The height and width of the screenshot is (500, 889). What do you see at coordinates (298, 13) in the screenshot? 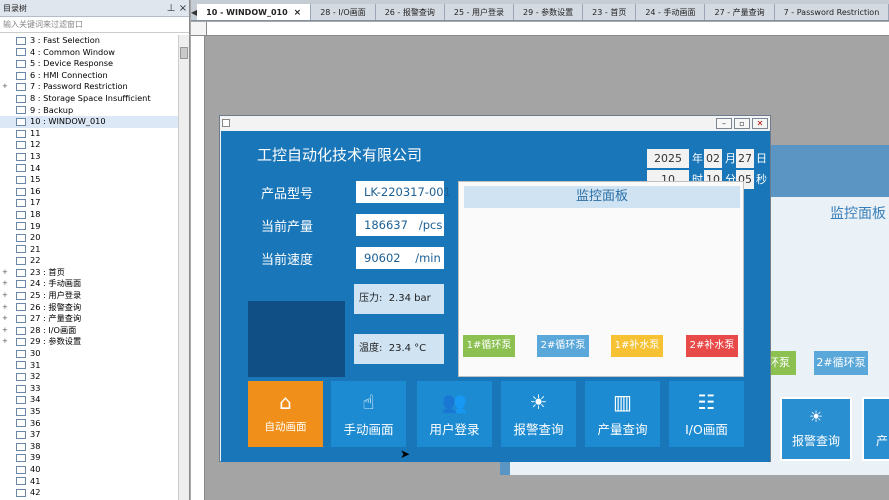
I see `close-tab-icon: ×` at bounding box center [298, 13].